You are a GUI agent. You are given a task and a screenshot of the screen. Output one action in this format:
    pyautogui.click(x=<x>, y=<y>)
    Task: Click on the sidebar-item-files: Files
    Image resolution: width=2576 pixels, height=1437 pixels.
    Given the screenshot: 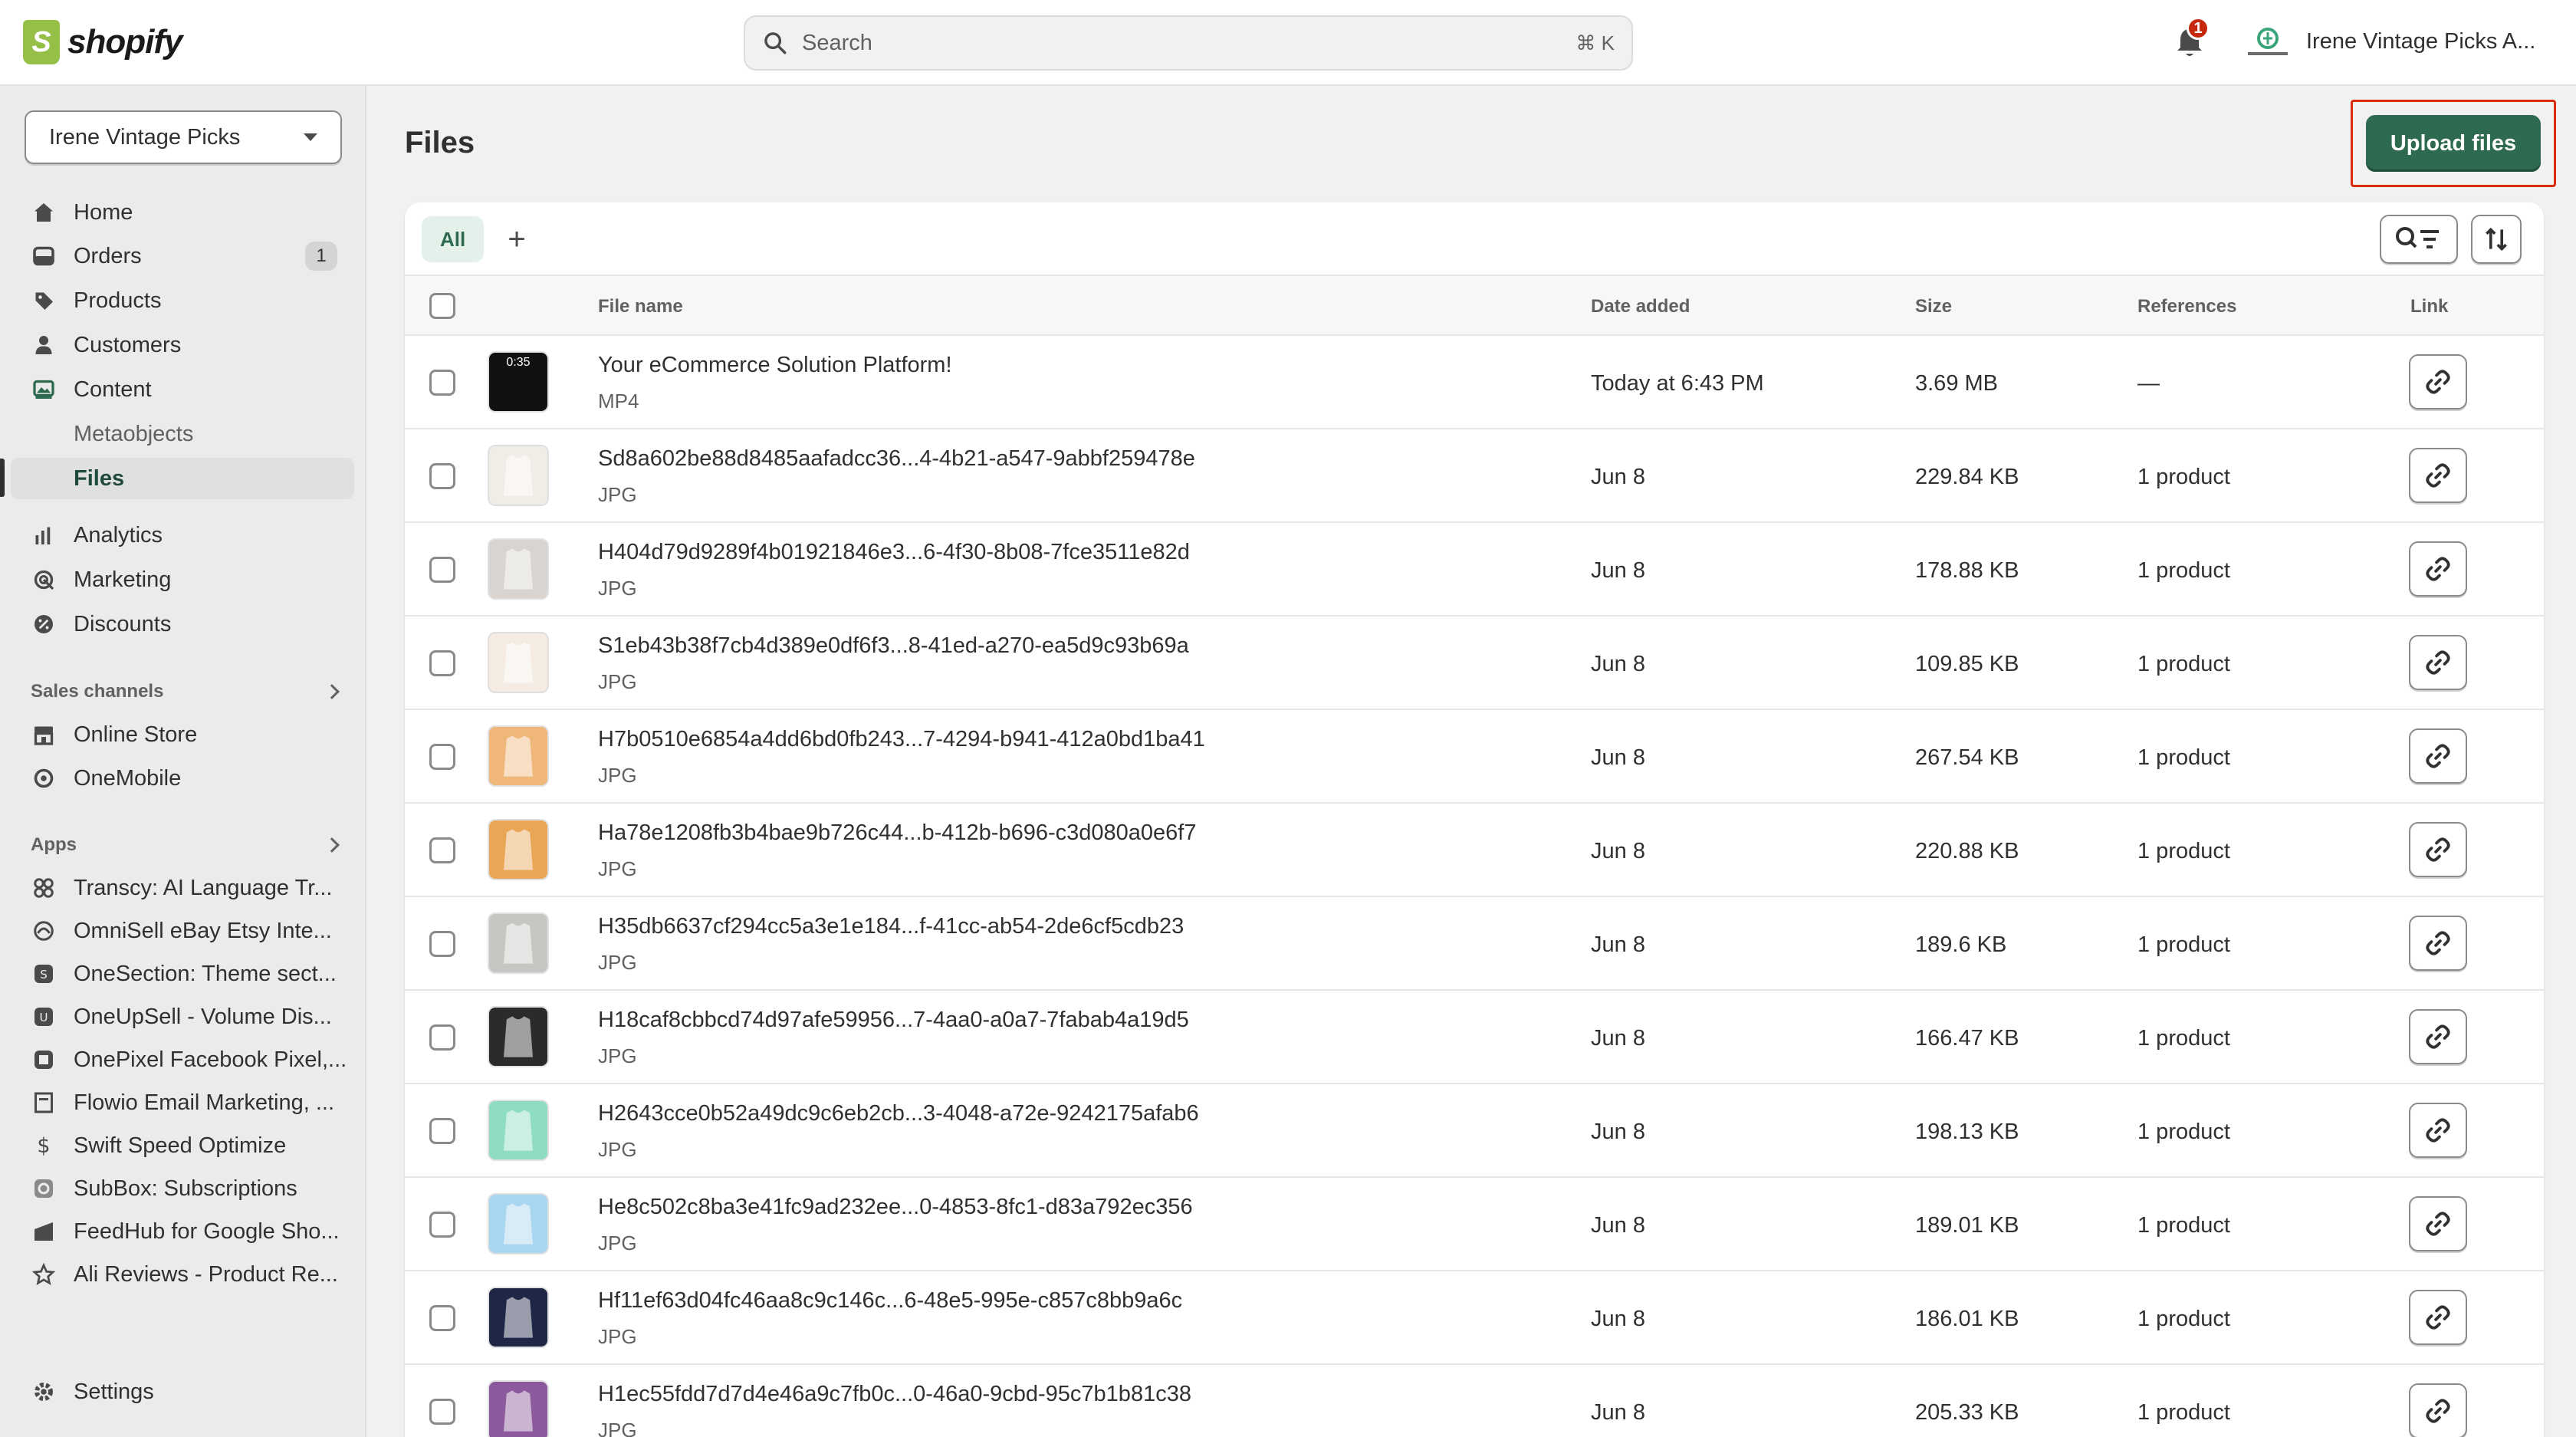 What is the action you would take?
    pyautogui.click(x=182, y=478)
    